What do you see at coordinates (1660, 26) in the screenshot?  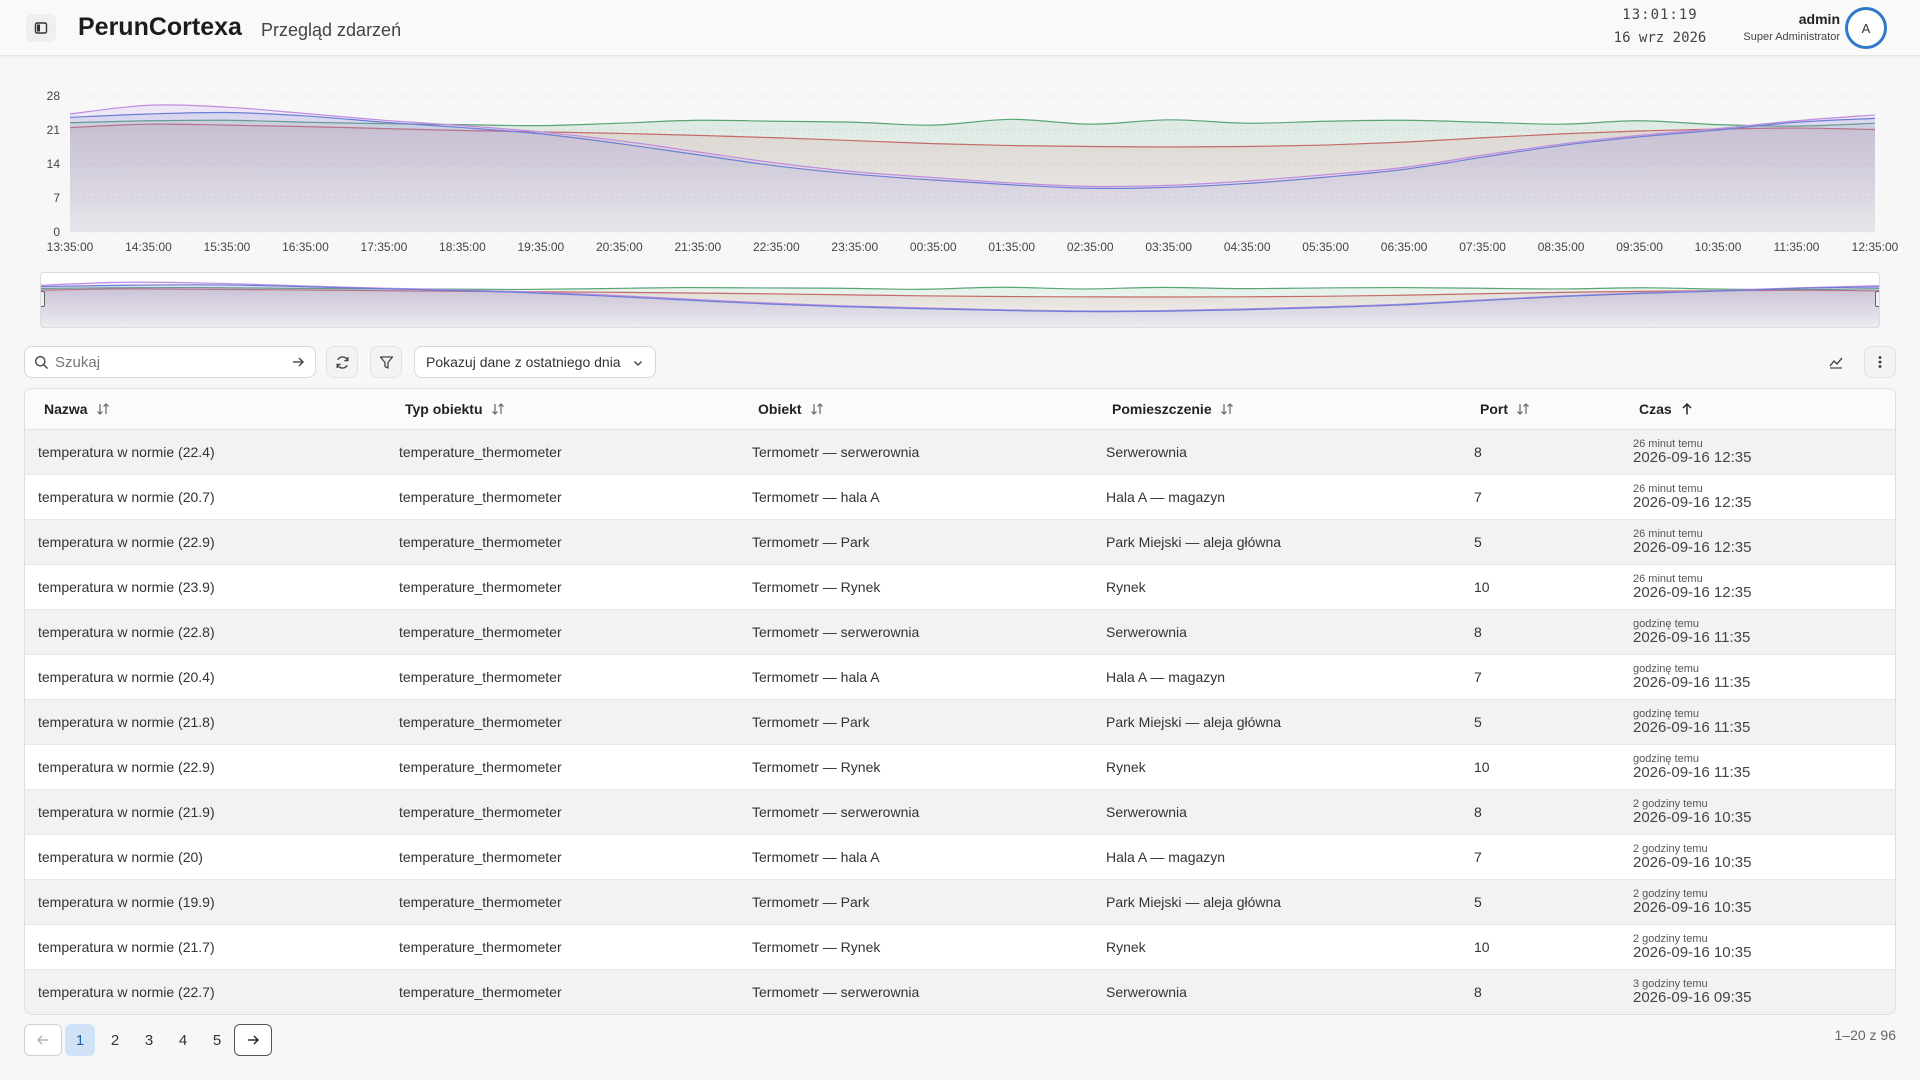 I see `clock: 13:01:19 16 wrz 2026` at bounding box center [1660, 26].